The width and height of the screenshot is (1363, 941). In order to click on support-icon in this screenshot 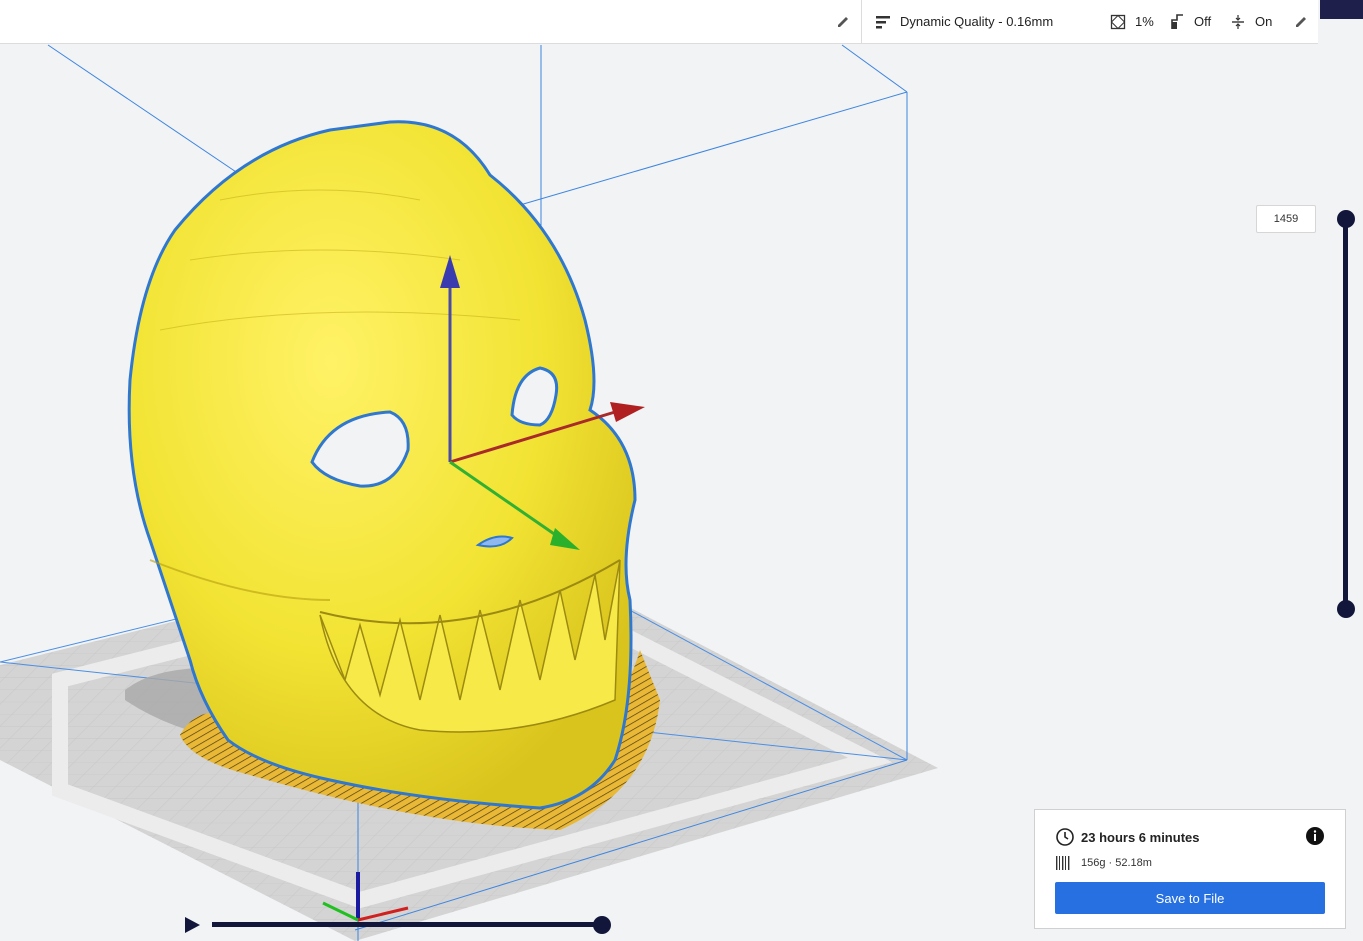, I will do `click(1177, 21)`.